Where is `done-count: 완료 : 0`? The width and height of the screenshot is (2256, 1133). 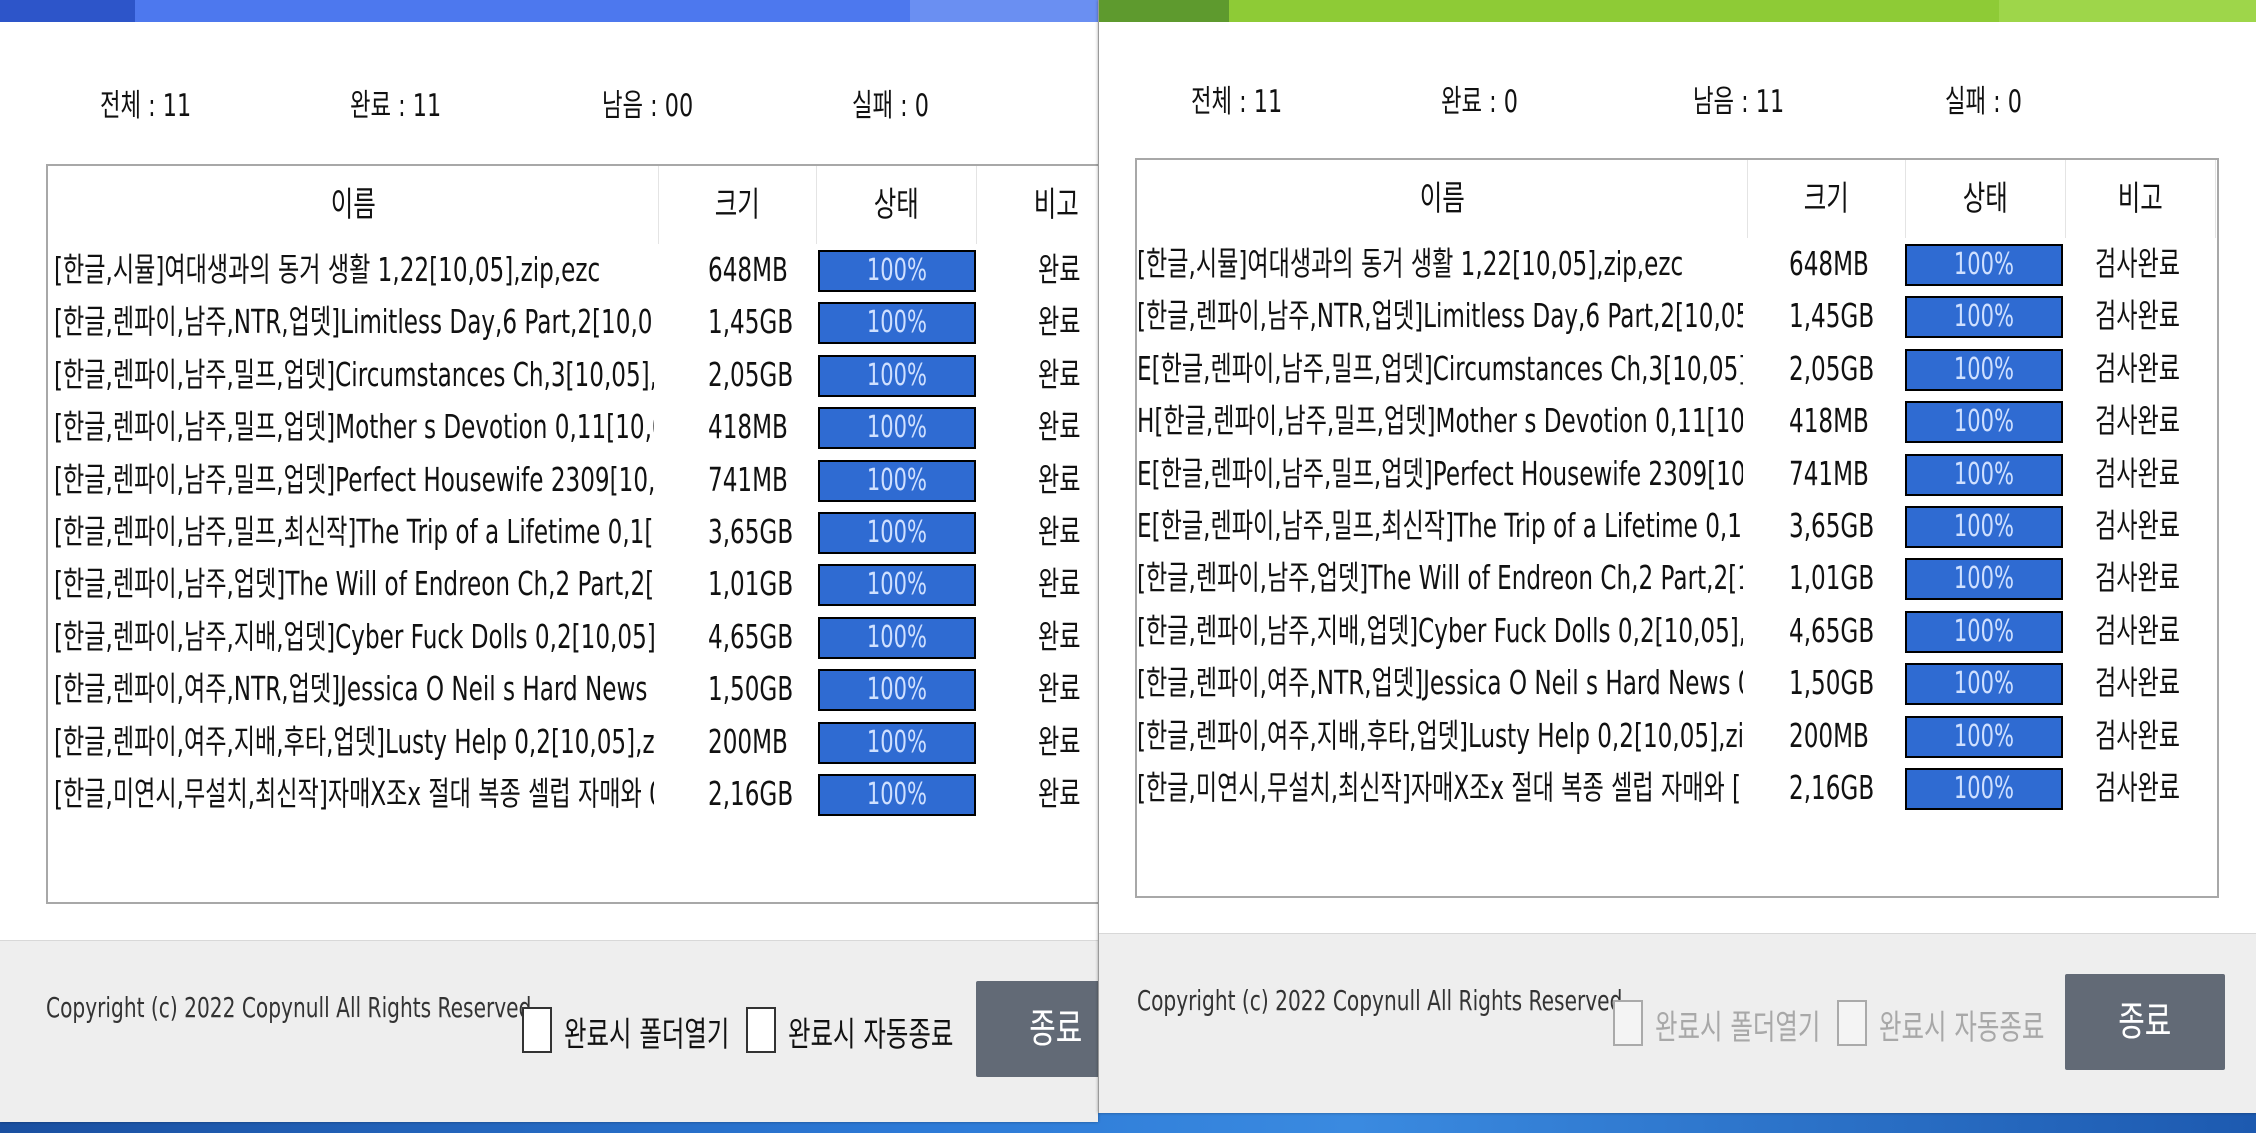 done-count: 완료 : 0 is located at coordinates (1479, 102).